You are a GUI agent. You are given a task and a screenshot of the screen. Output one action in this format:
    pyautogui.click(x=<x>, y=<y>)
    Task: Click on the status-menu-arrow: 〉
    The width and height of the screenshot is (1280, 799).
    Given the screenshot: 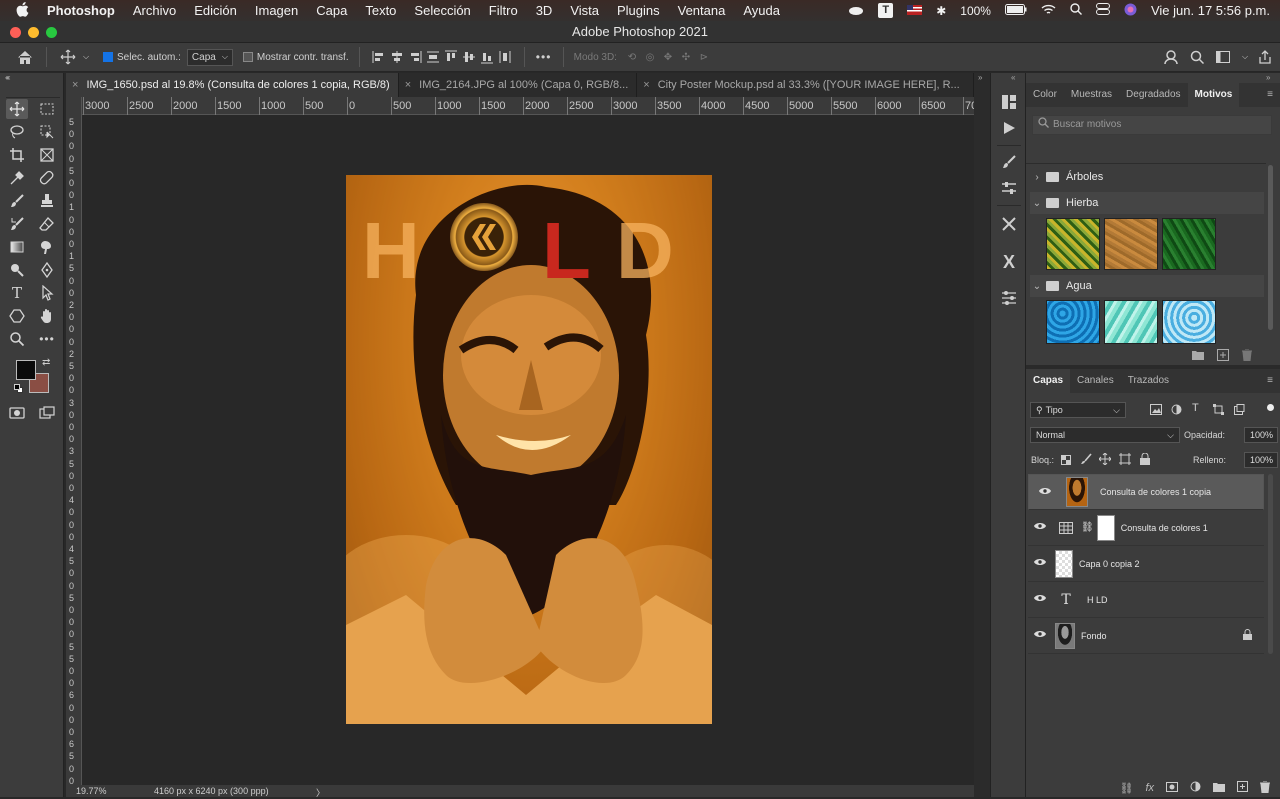 What is the action you would take?
    pyautogui.click(x=320, y=792)
    